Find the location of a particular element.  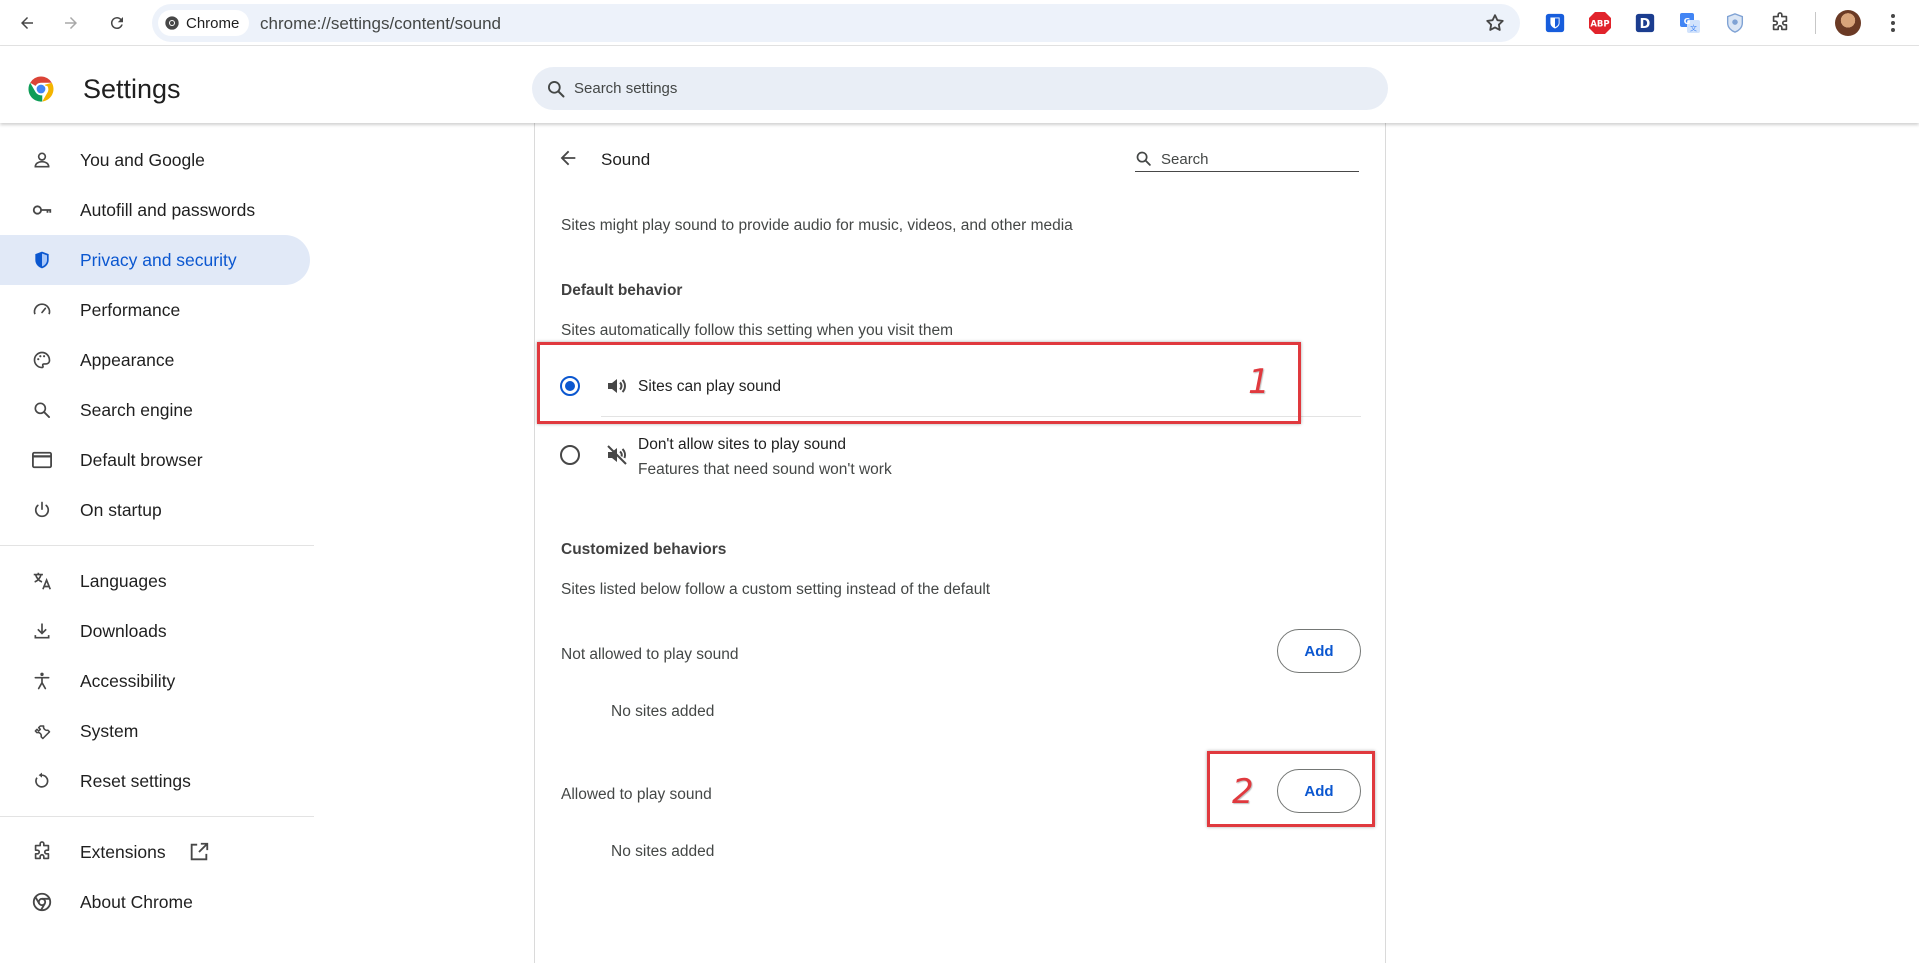

customized-behaviors-heading: Customized behaviors is located at coordinates (644, 549).